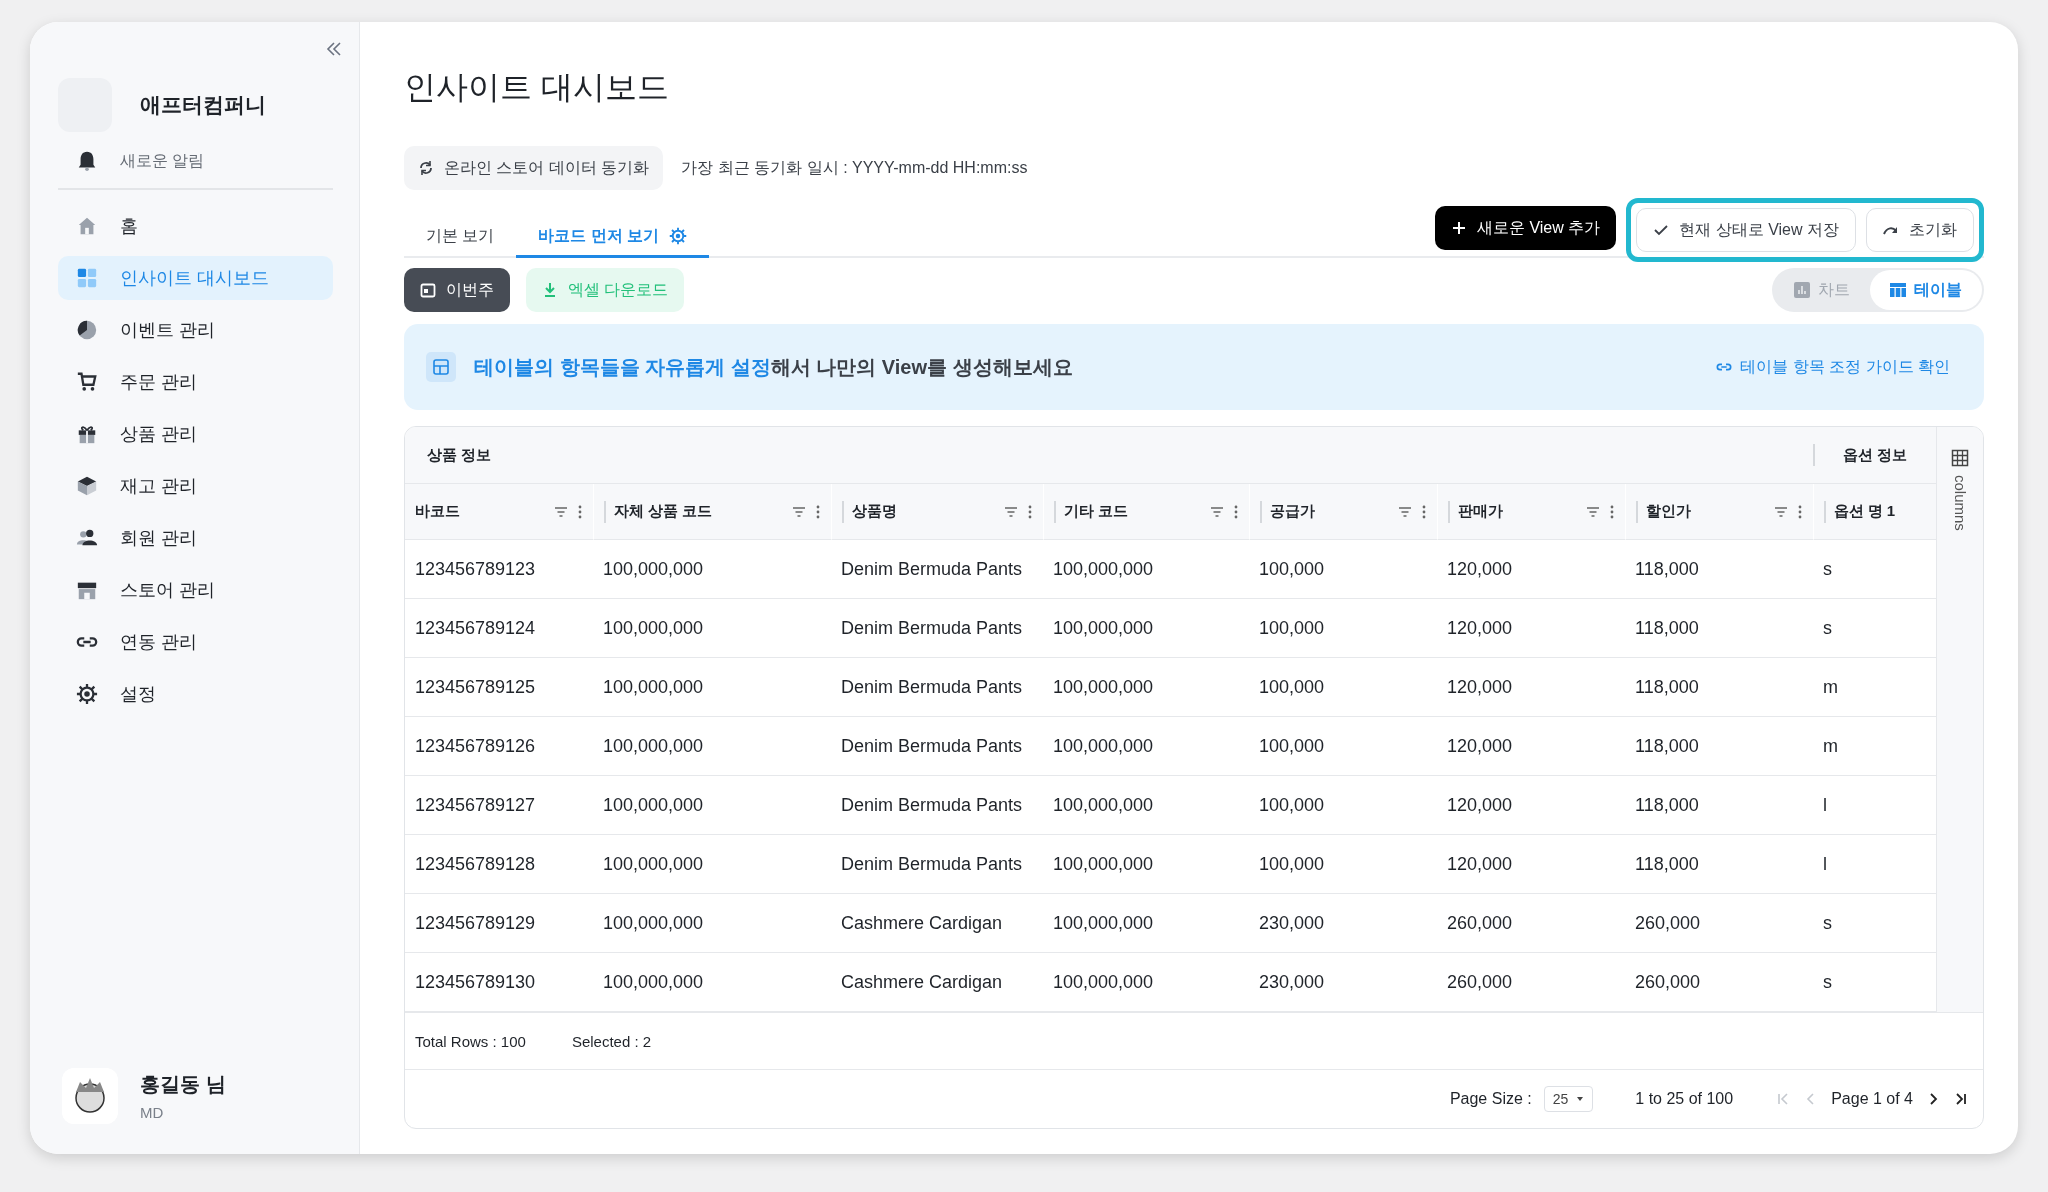 The image size is (2048, 1192). What do you see at coordinates (87, 330) in the screenshot?
I see `pie-chart-icon` at bounding box center [87, 330].